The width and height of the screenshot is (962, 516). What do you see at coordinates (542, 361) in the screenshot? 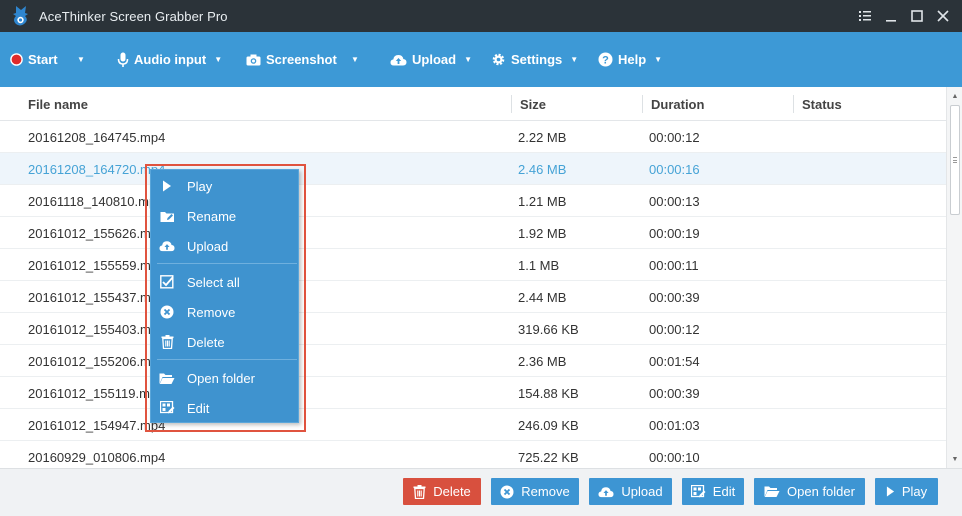
I see `size-cell: 2.36 MB` at bounding box center [542, 361].